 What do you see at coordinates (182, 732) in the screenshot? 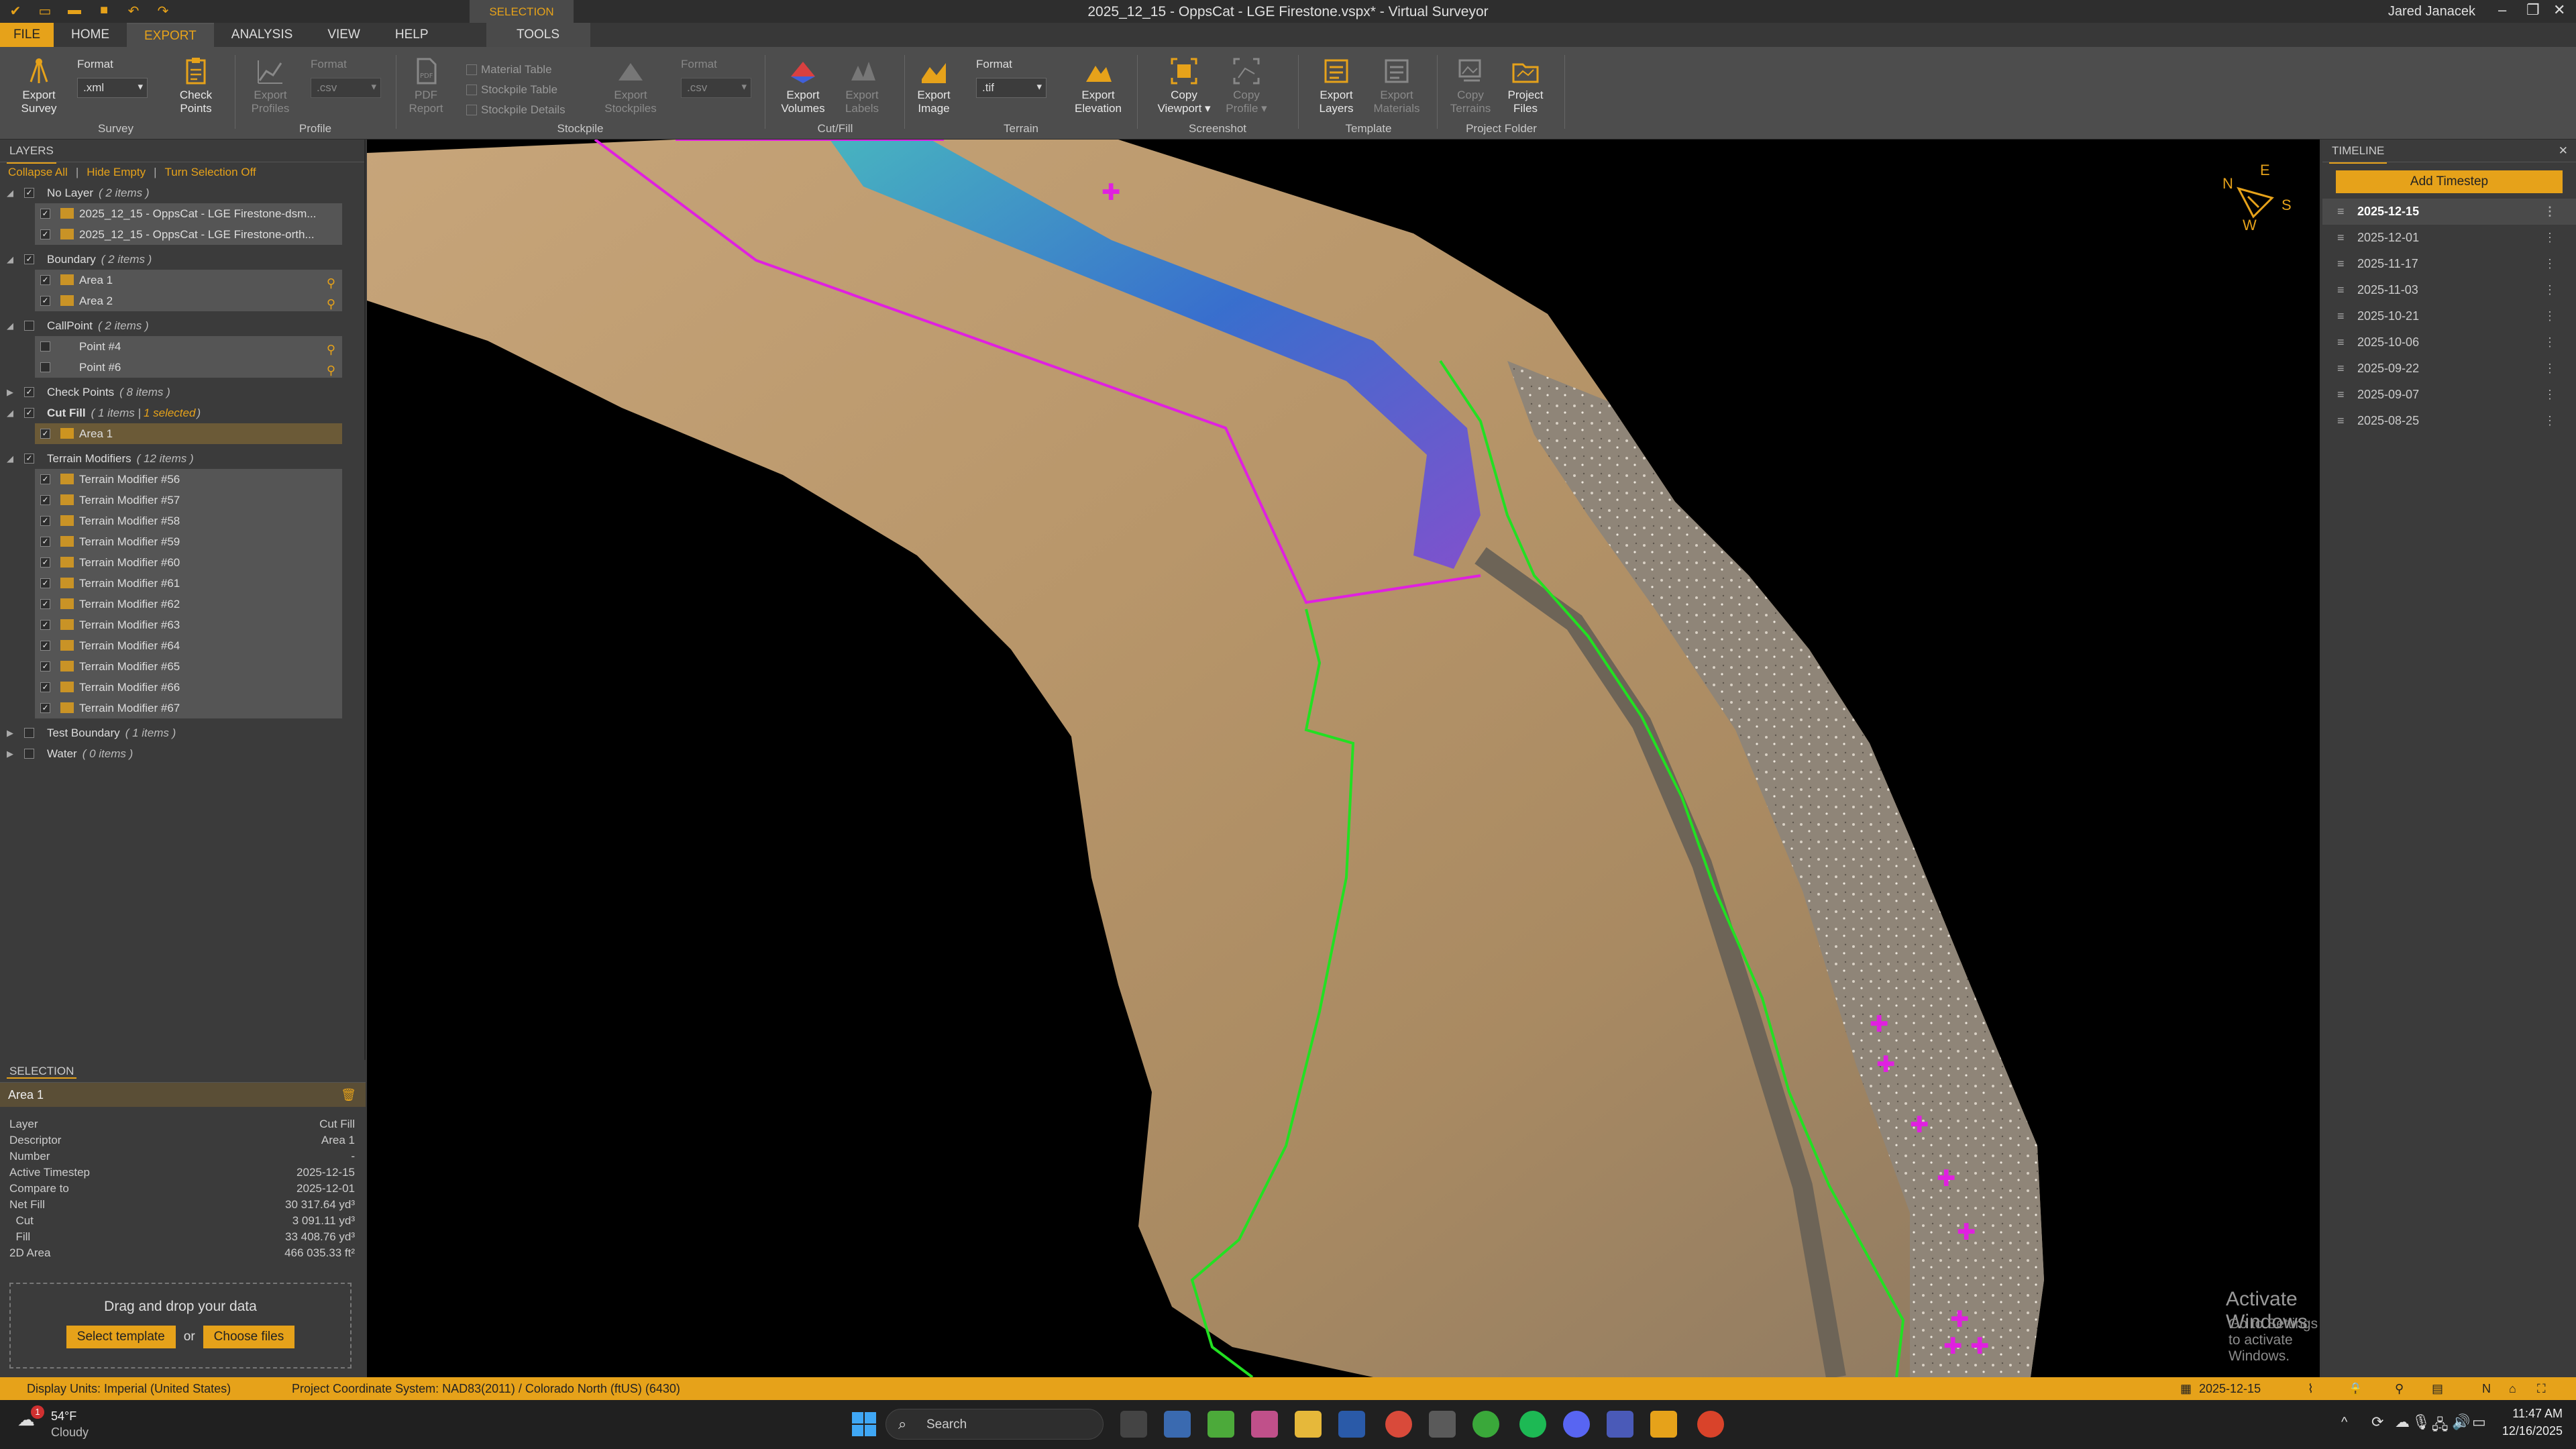
I see `layer-group: ▶ Test Boundary ( 1 items )` at bounding box center [182, 732].